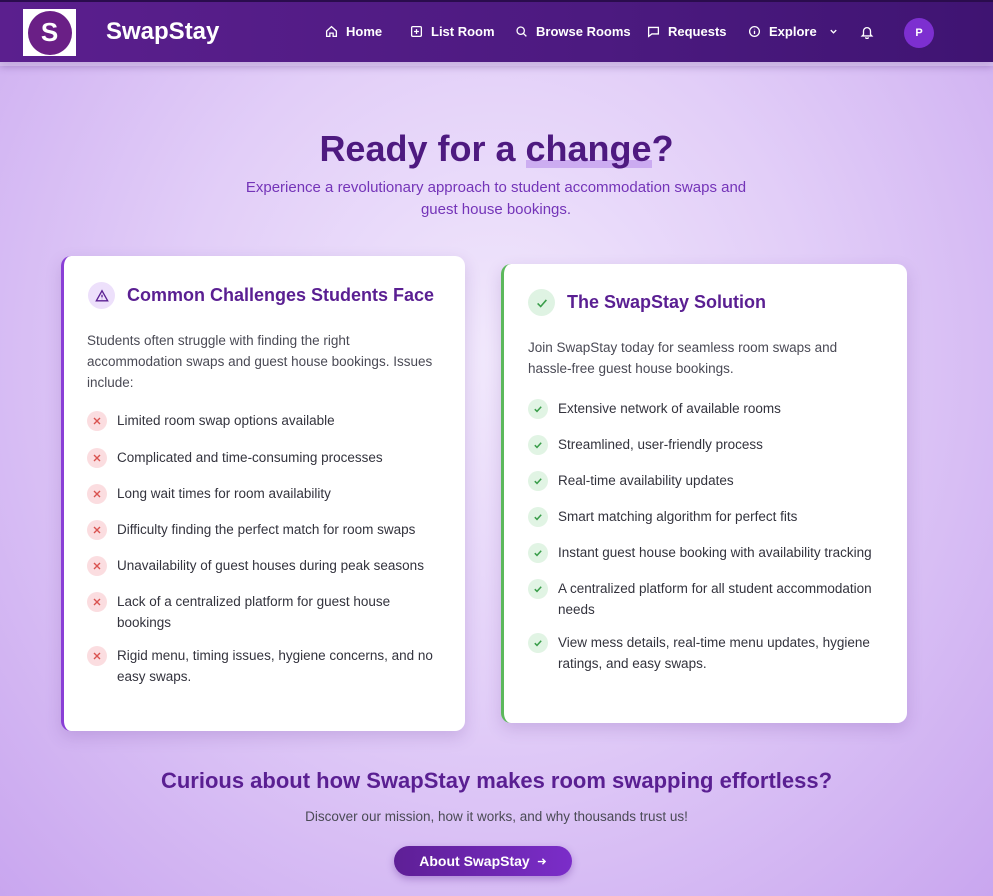 The height and width of the screenshot is (896, 993). I want to click on solution-item: Streamlined, user-friendly process, so click(708, 444).